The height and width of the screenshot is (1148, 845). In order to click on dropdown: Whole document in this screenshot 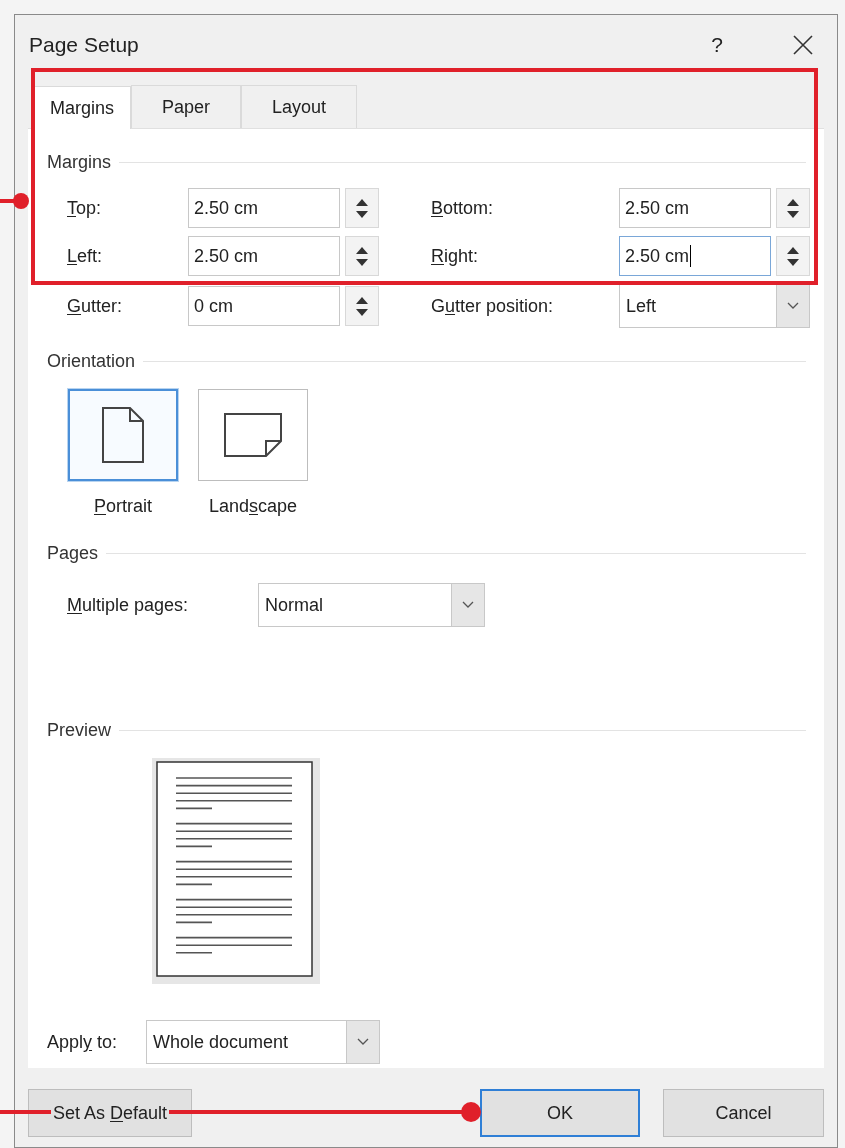, I will do `click(263, 1042)`.